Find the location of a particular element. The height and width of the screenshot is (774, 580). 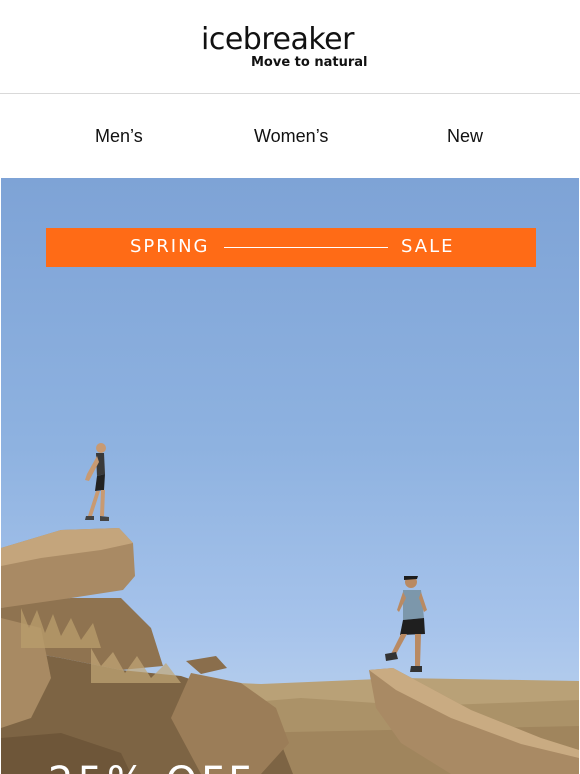

category-nav: Men’s Women’s New is located at coordinates (290, 136).